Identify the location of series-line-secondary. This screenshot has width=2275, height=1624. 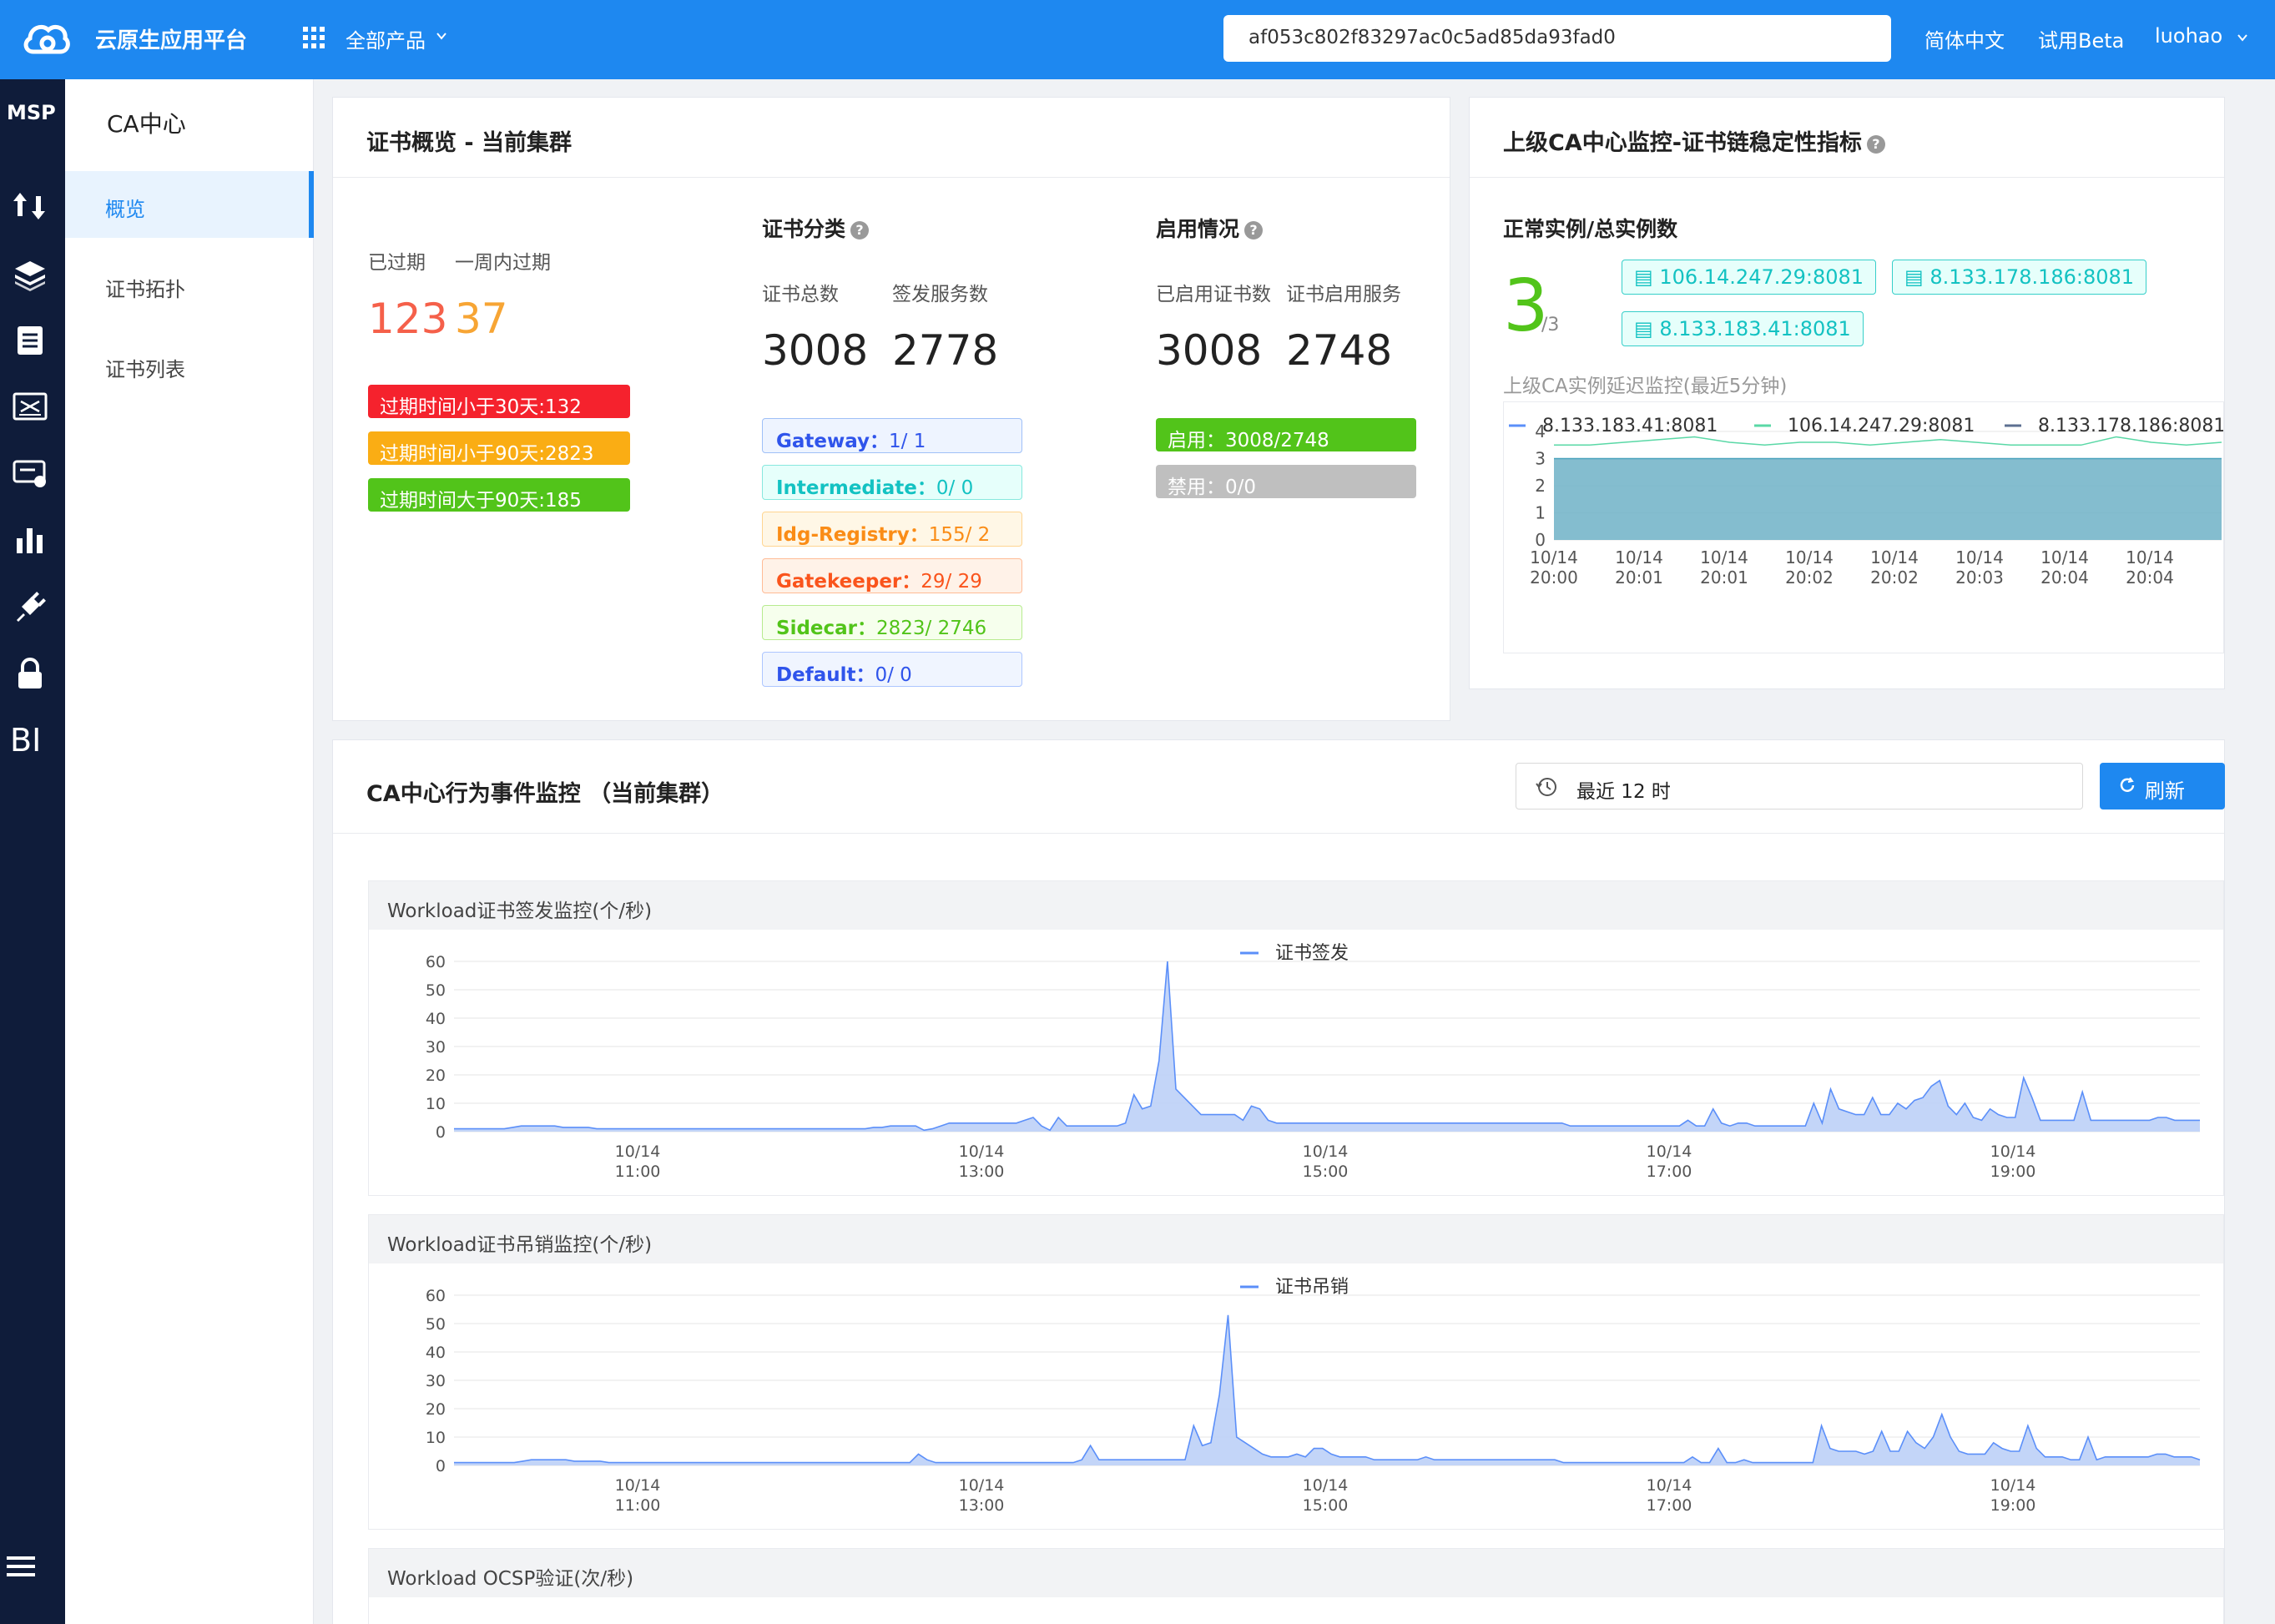
(1888, 441).